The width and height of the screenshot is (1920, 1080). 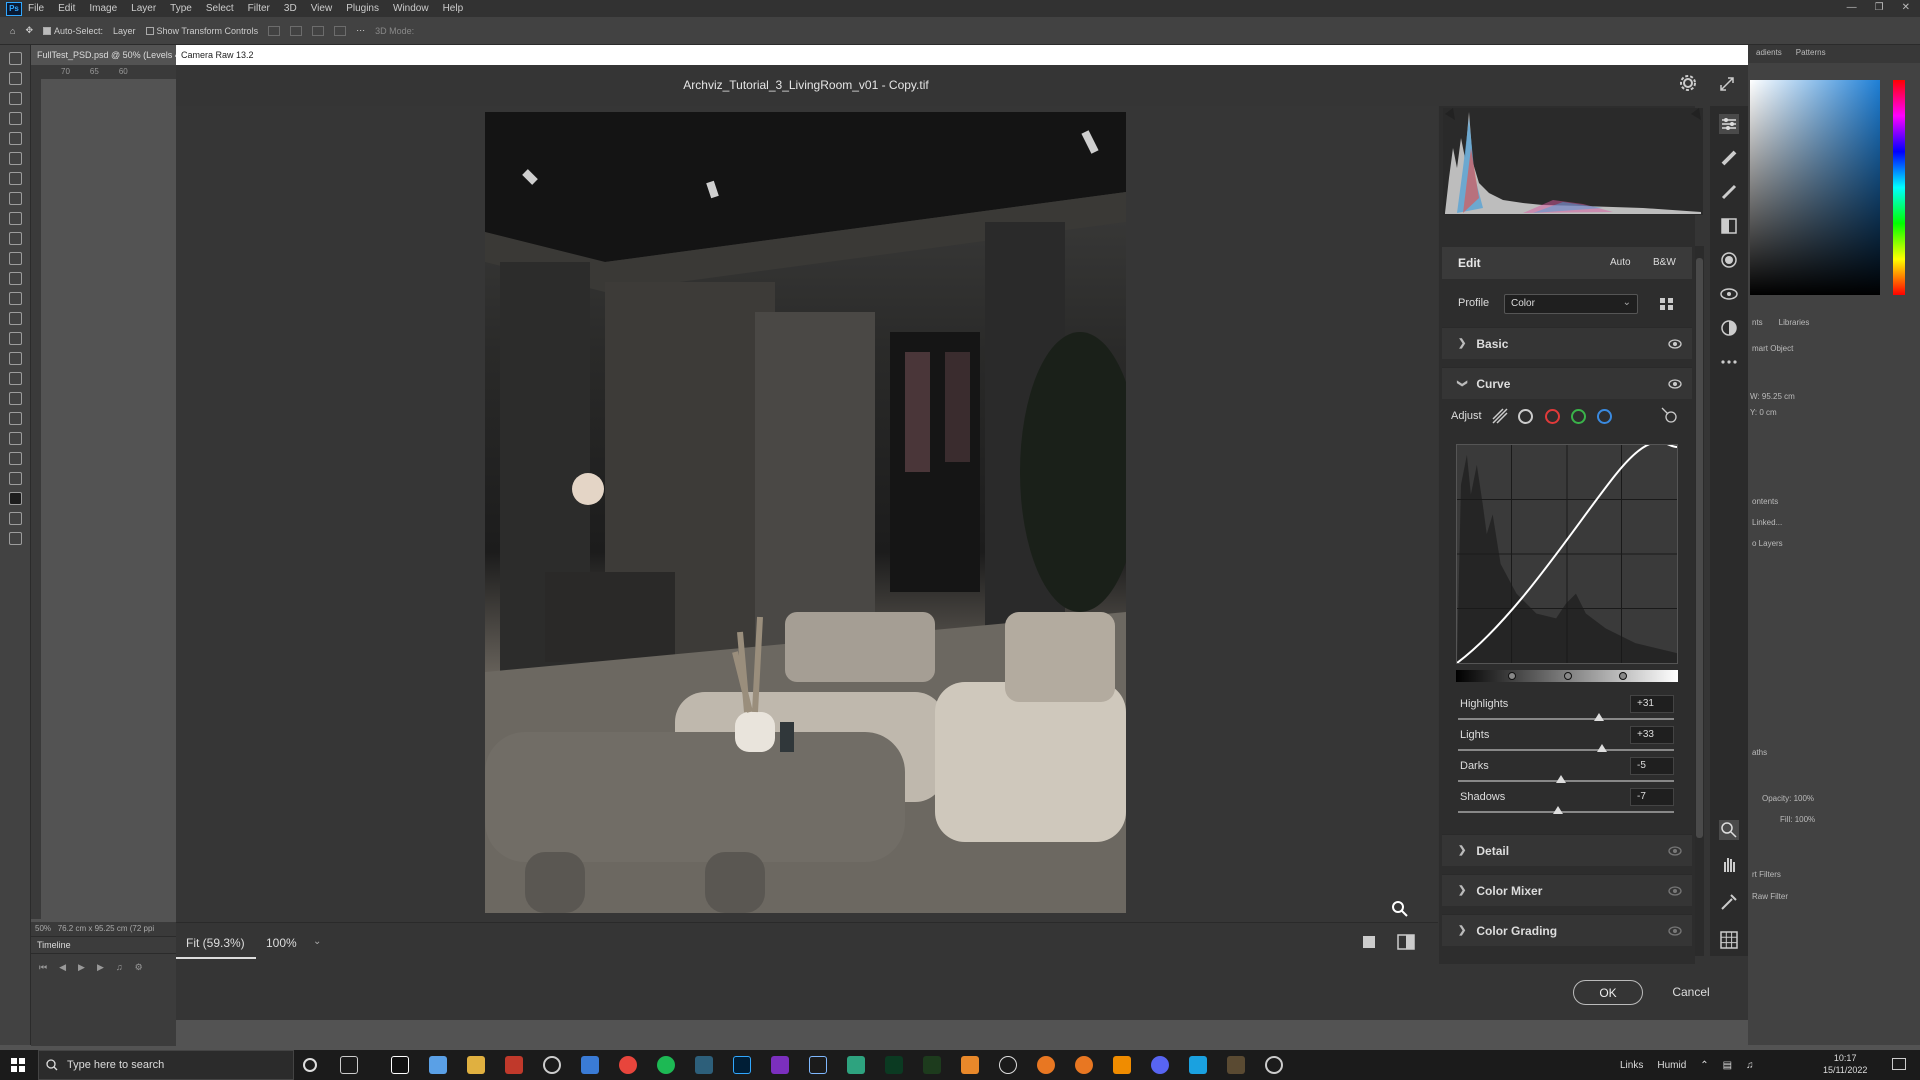 I want to click on profile-select: Color ⌄, so click(x=1571, y=304).